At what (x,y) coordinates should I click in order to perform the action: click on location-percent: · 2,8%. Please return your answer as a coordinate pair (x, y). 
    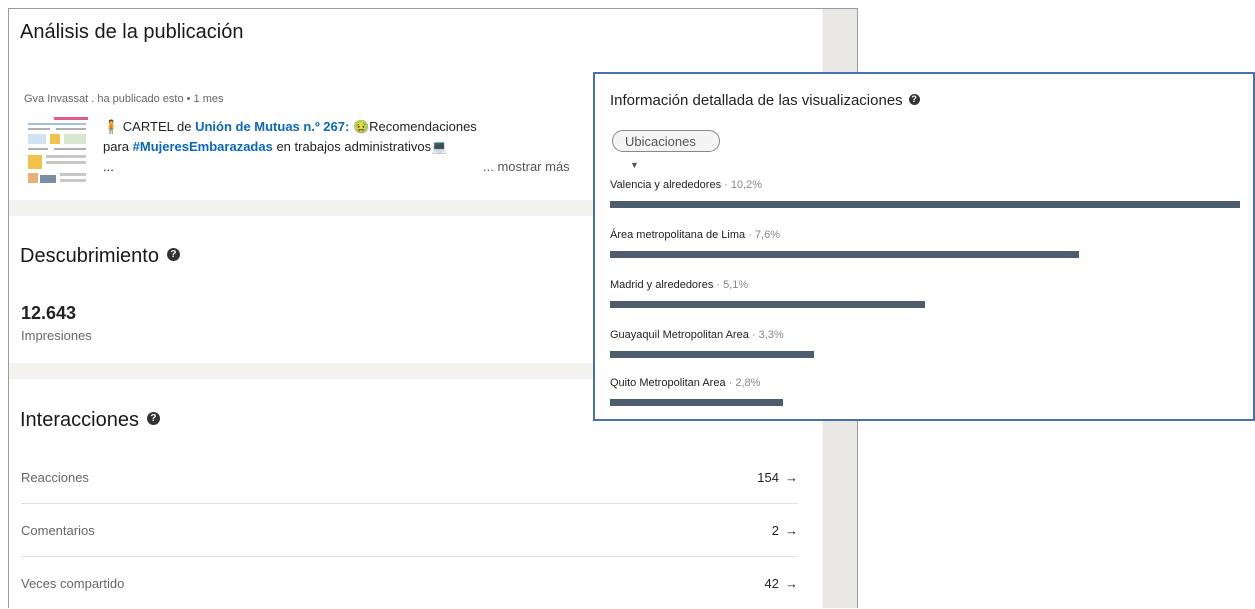
    Looking at the image, I should click on (743, 383).